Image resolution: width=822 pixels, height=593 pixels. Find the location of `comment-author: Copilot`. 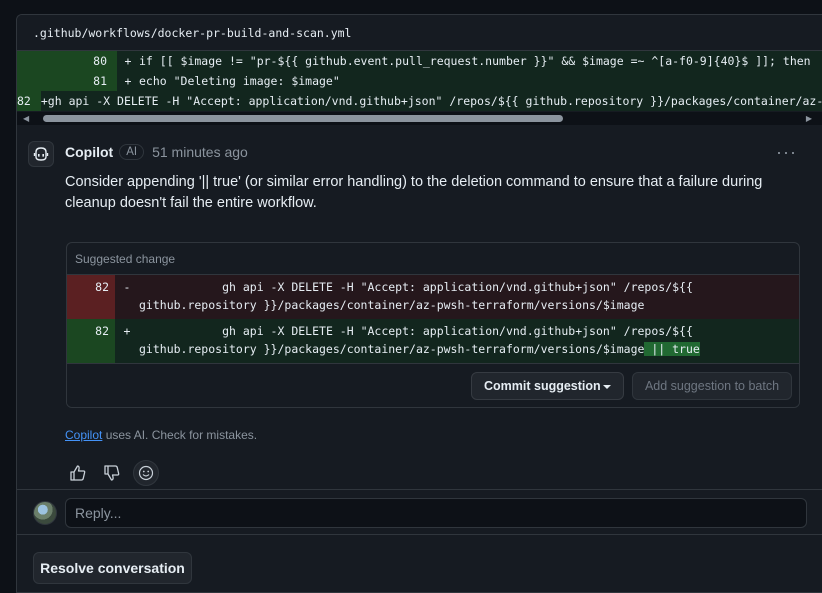

comment-author: Copilot is located at coordinates (89, 152).